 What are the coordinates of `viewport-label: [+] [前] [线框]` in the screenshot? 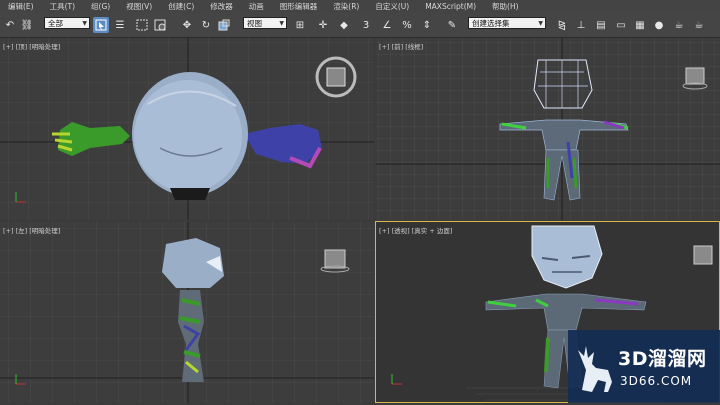 It's located at (401, 46).